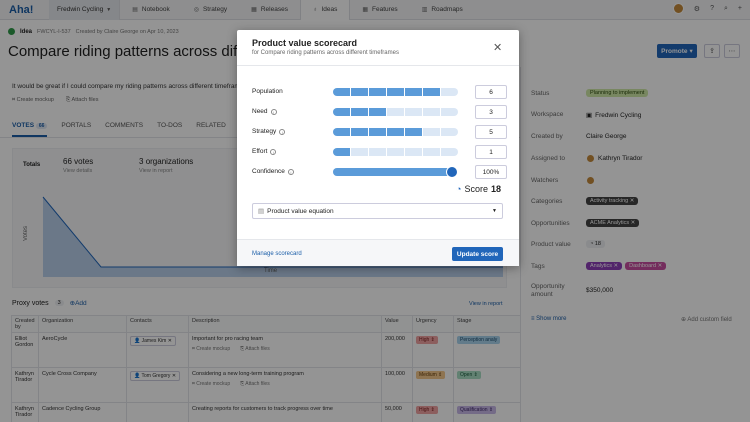 The width and height of the screenshot is (750, 422). I want to click on modal-title: Product value scorecard, so click(305, 43).